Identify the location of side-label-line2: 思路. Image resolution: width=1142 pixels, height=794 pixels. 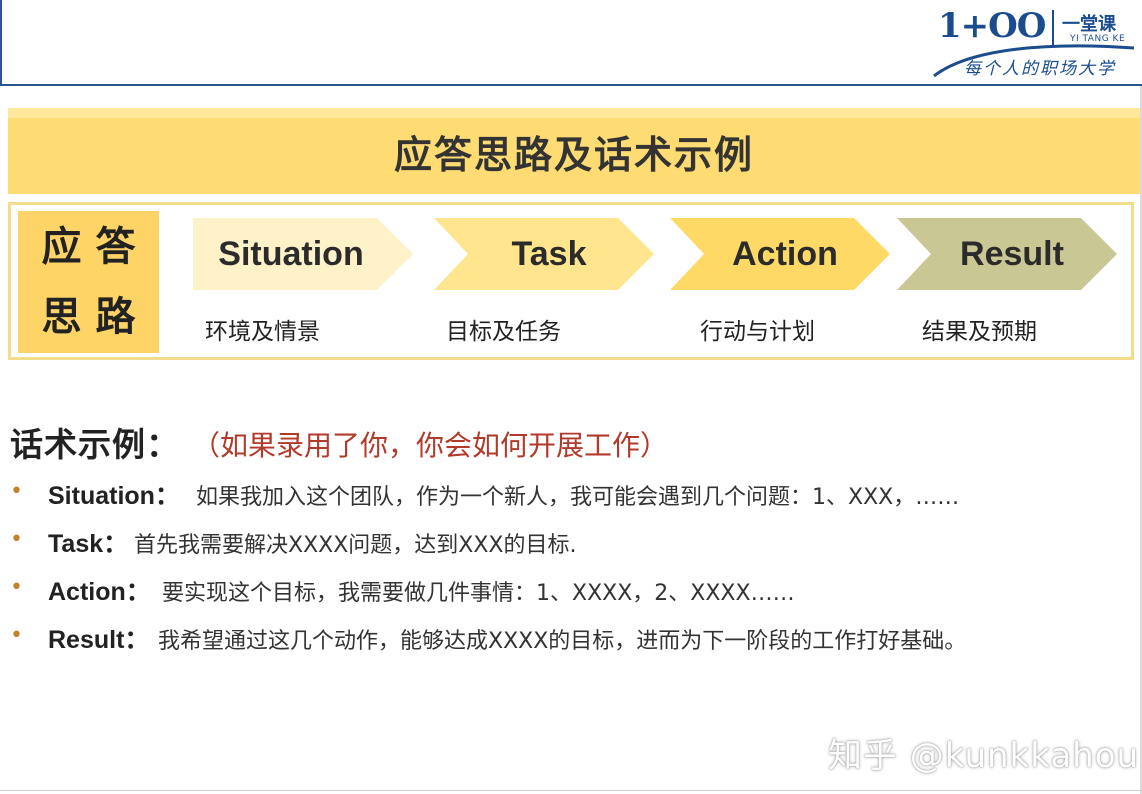
(95, 317).